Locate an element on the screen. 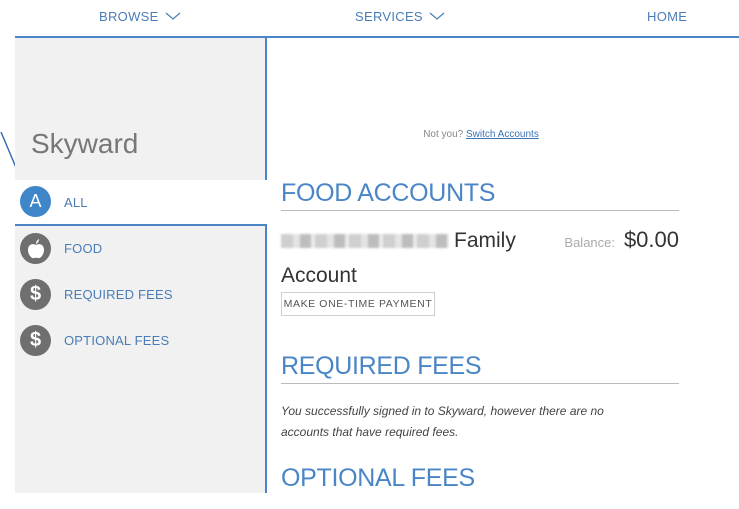 The height and width of the screenshot is (509, 739). nav-home: HOME is located at coordinates (667, 16).